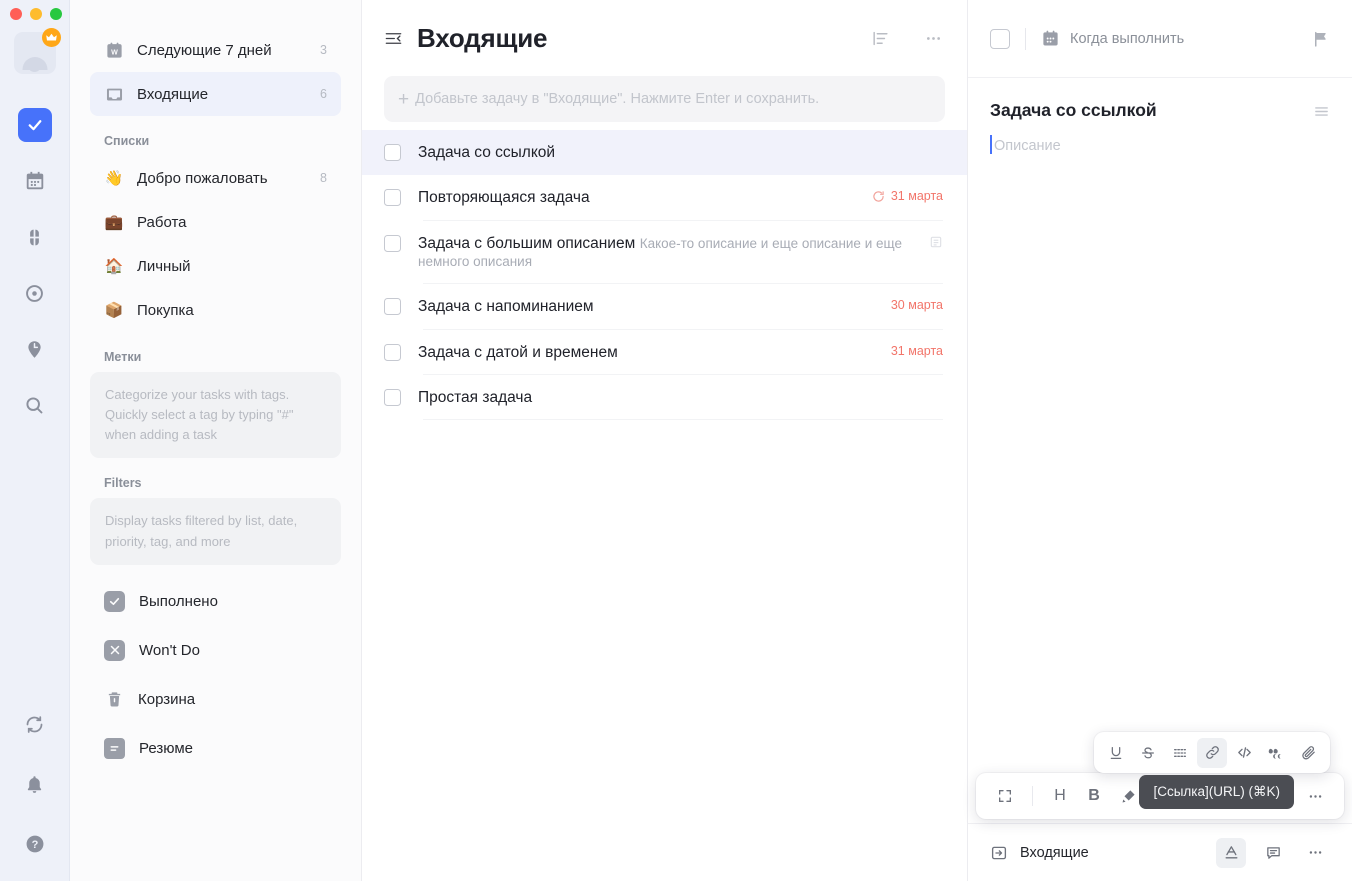 The image size is (1352, 881). What do you see at coordinates (664, 307) in the screenshot?
I see `task-row: Задача с напоминанием 30 марта` at bounding box center [664, 307].